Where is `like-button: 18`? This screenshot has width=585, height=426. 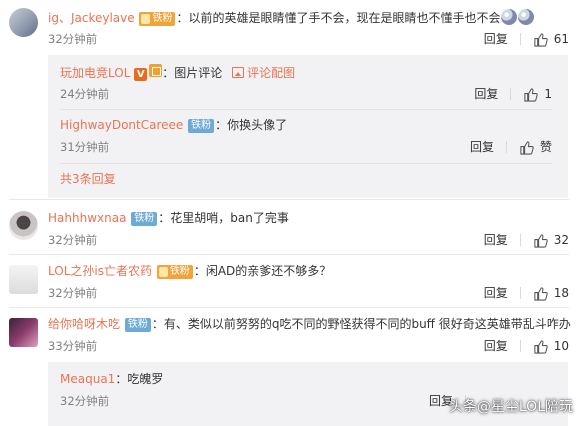 like-button: 18 is located at coordinates (551, 293).